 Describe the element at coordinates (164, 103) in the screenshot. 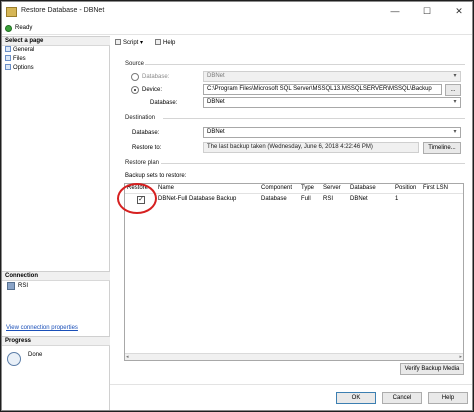

I see `device-database-label: Database:` at that location.